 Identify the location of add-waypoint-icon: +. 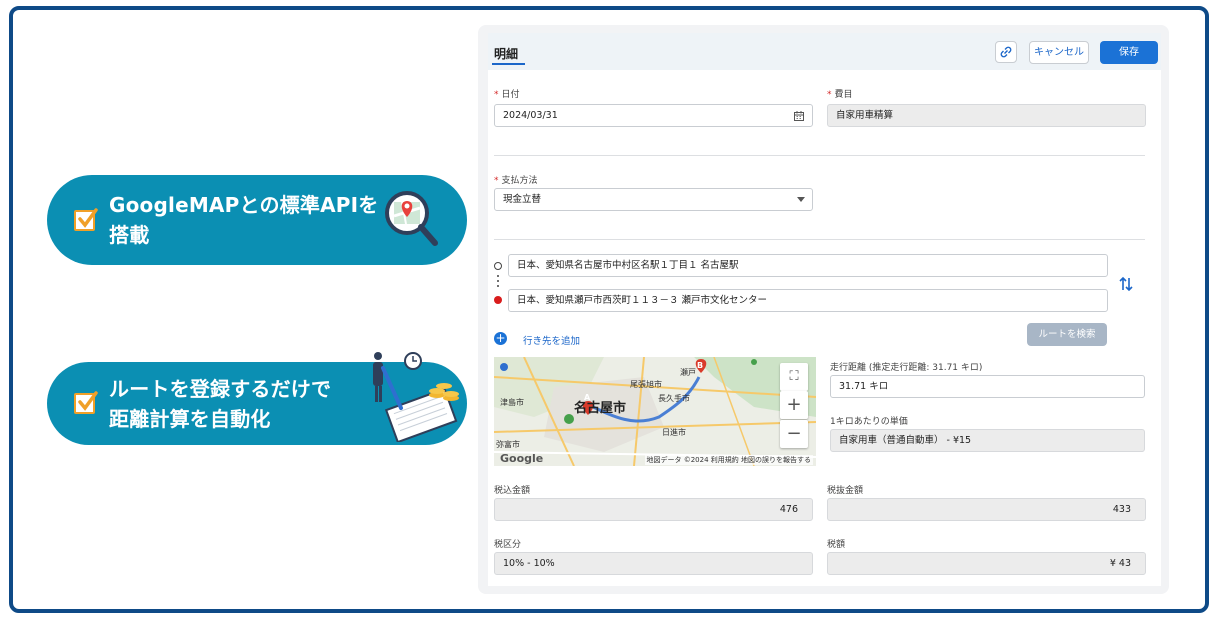
(500, 338).